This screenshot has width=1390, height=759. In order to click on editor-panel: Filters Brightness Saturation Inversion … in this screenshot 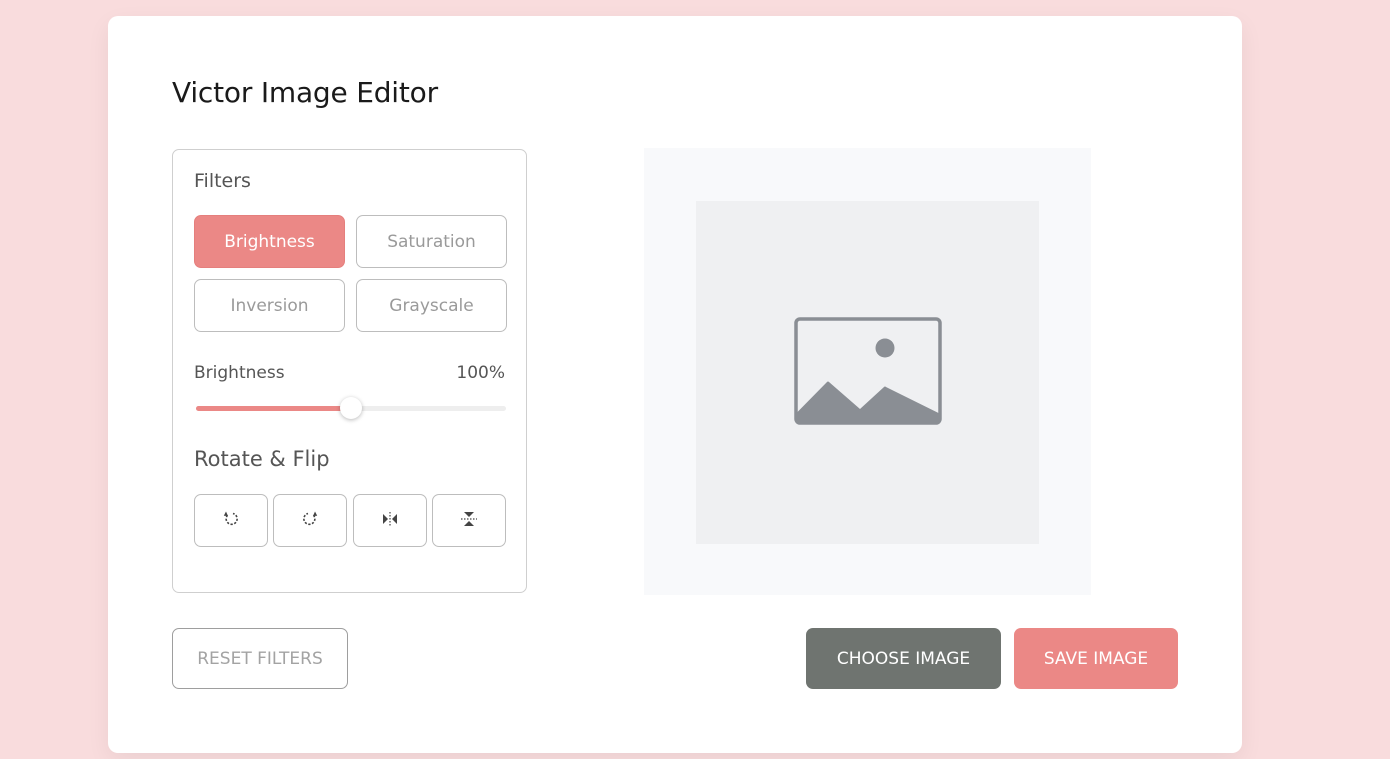, I will do `click(349, 371)`.